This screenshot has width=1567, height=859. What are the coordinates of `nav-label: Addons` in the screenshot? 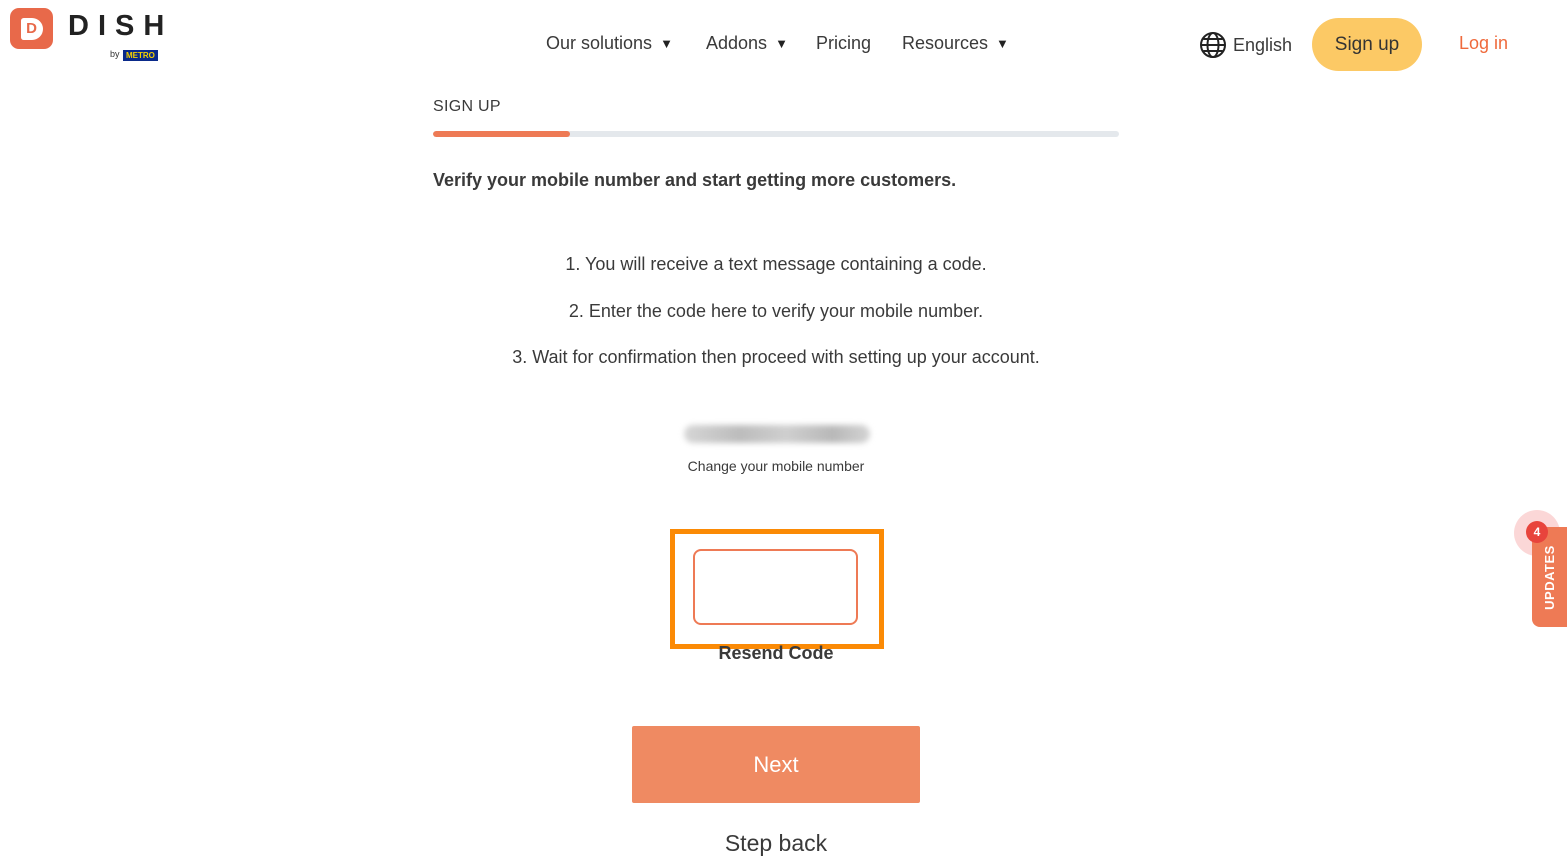 It's located at (737, 43).